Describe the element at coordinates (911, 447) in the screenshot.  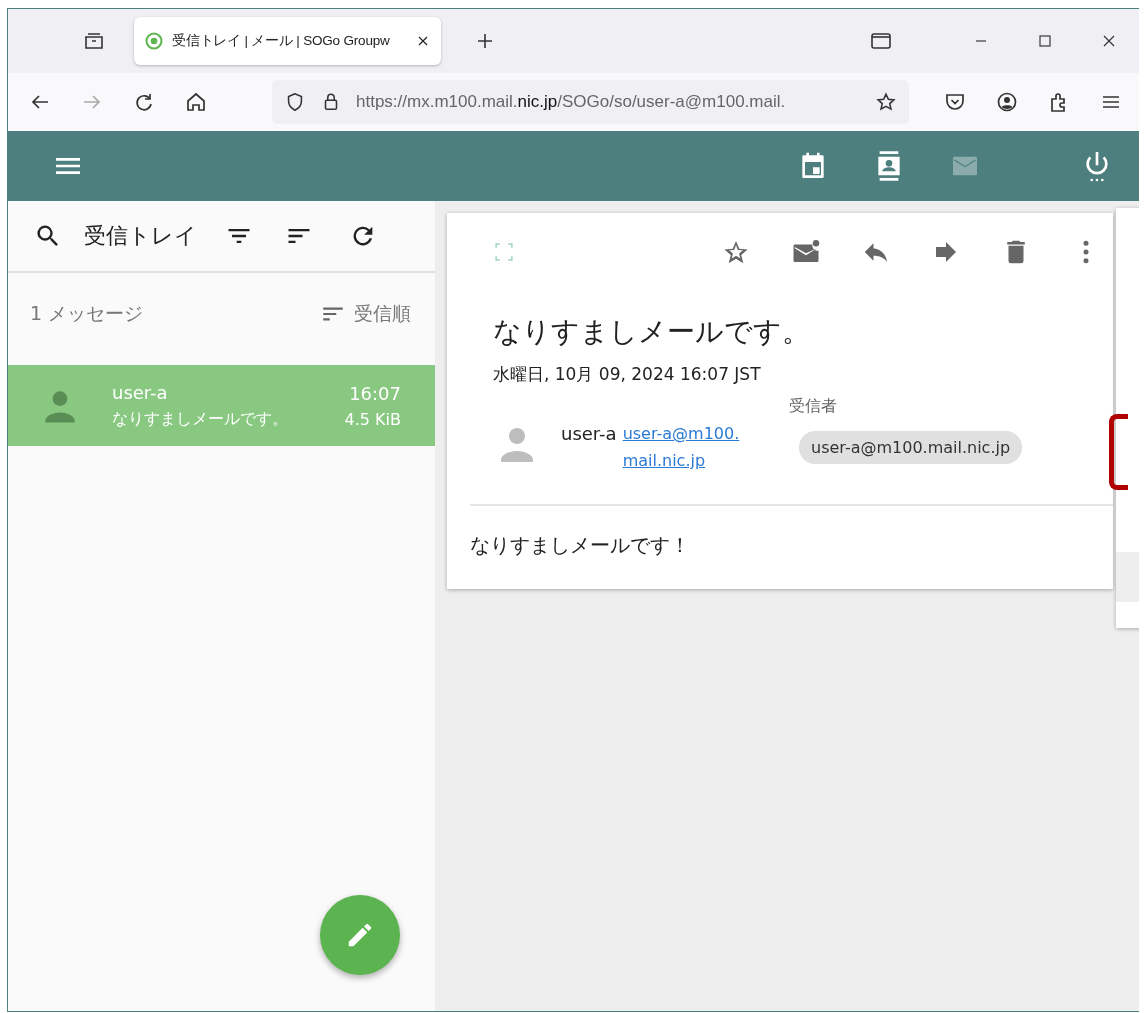
I see `recipient-chip: user-a@m100.mail.nic.jp` at that location.